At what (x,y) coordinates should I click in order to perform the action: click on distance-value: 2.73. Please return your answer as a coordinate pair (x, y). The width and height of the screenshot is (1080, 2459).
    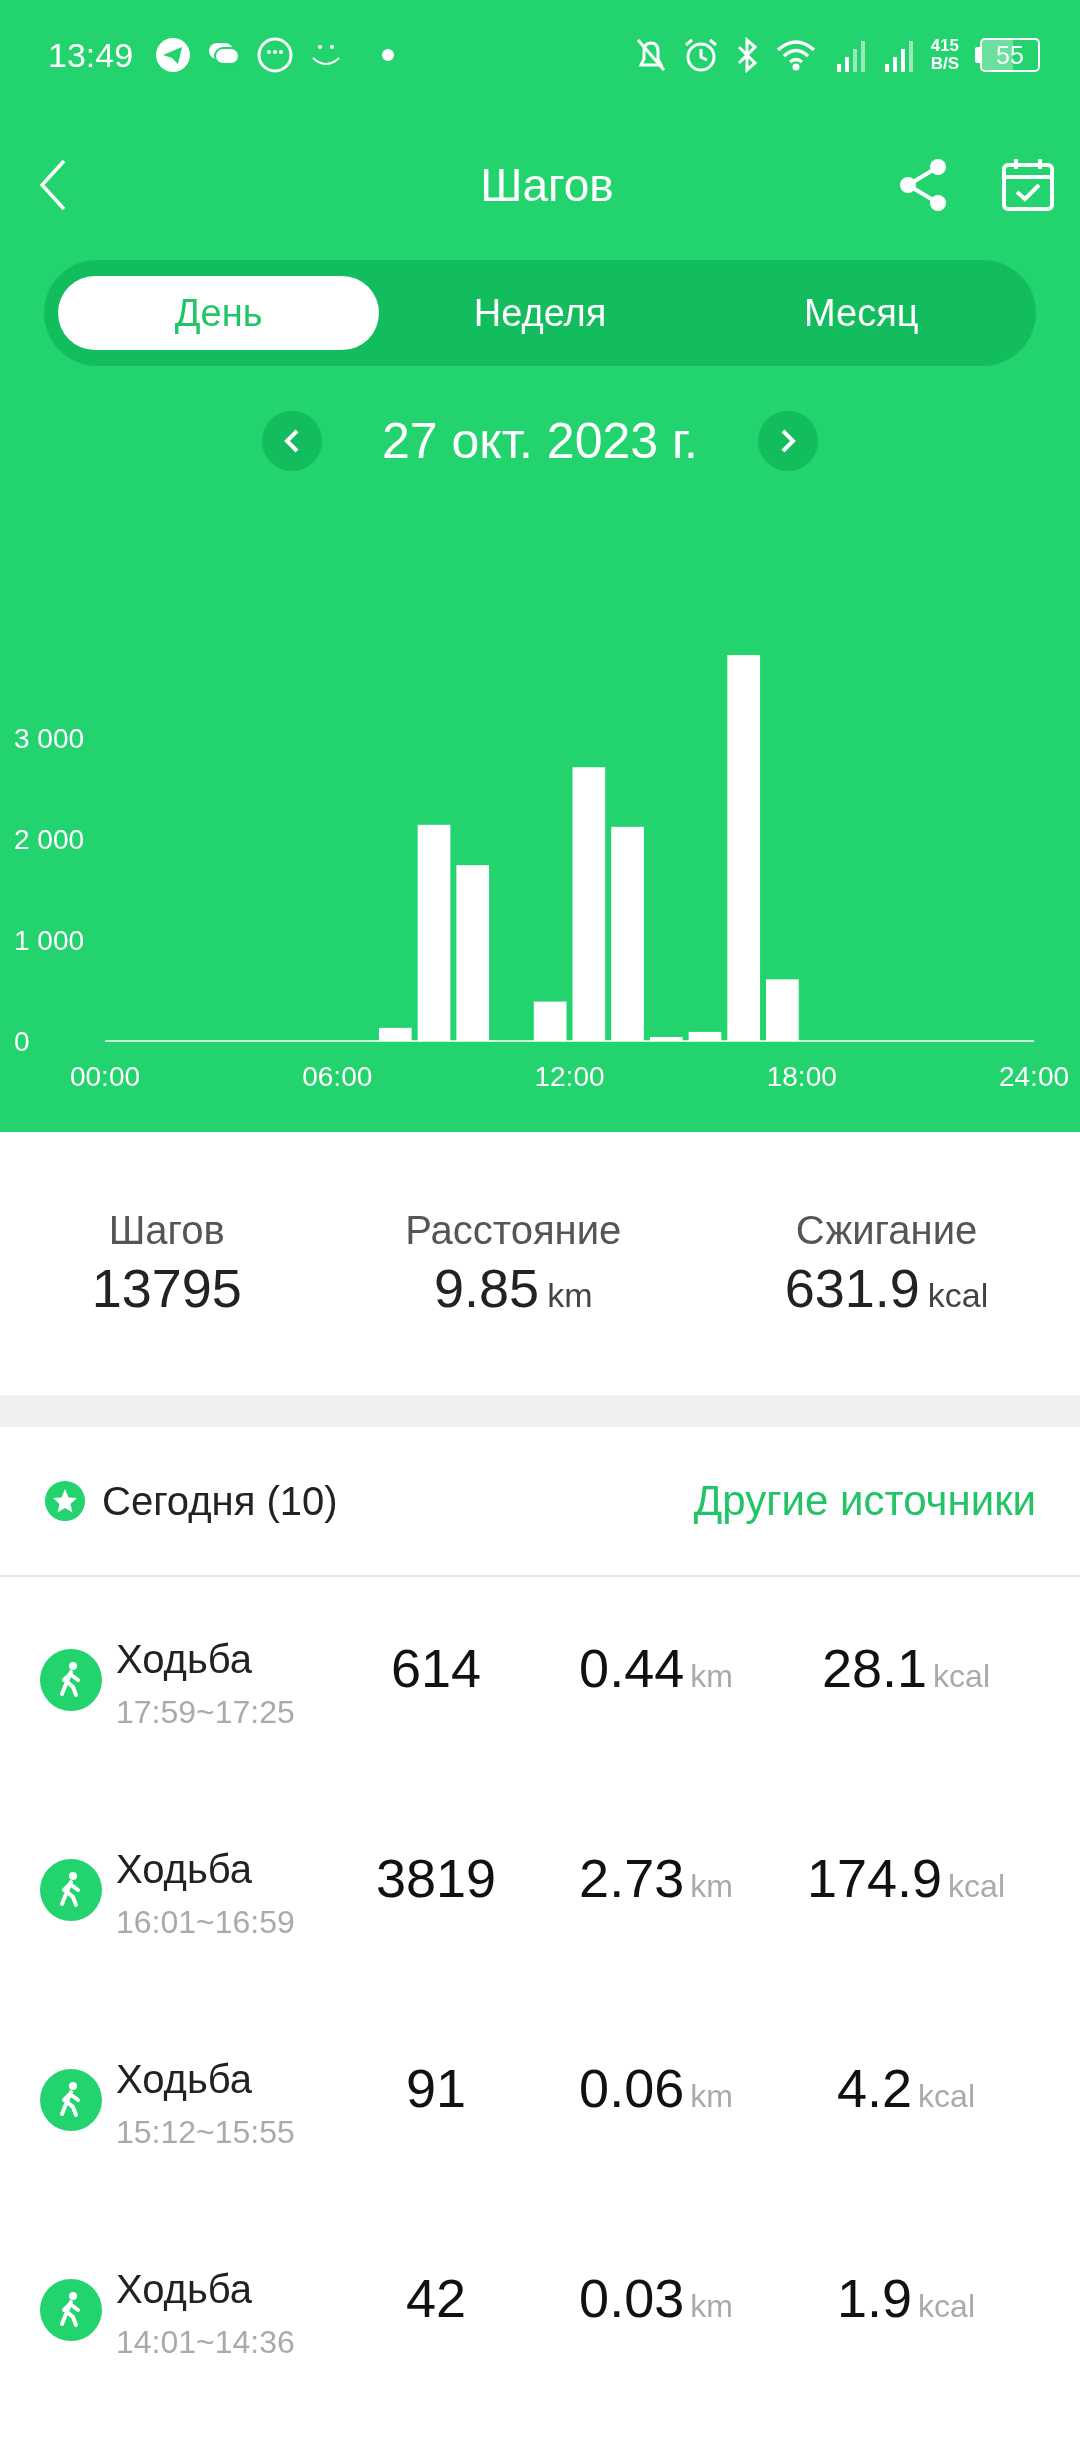
    Looking at the image, I should click on (632, 1878).